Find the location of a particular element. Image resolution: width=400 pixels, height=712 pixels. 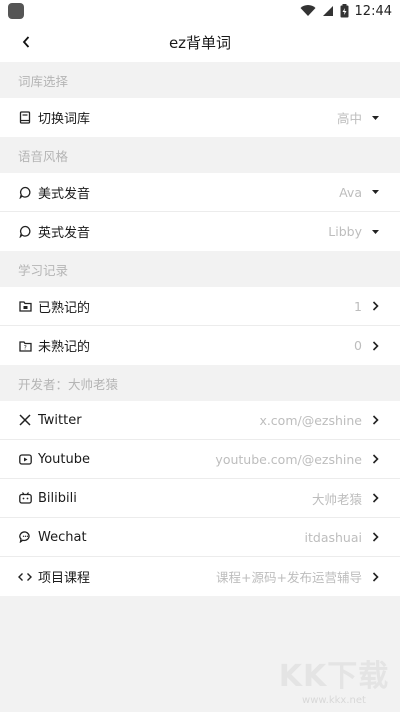

course-value: 课程+源码+发布运营辅导 is located at coordinates (289, 577).